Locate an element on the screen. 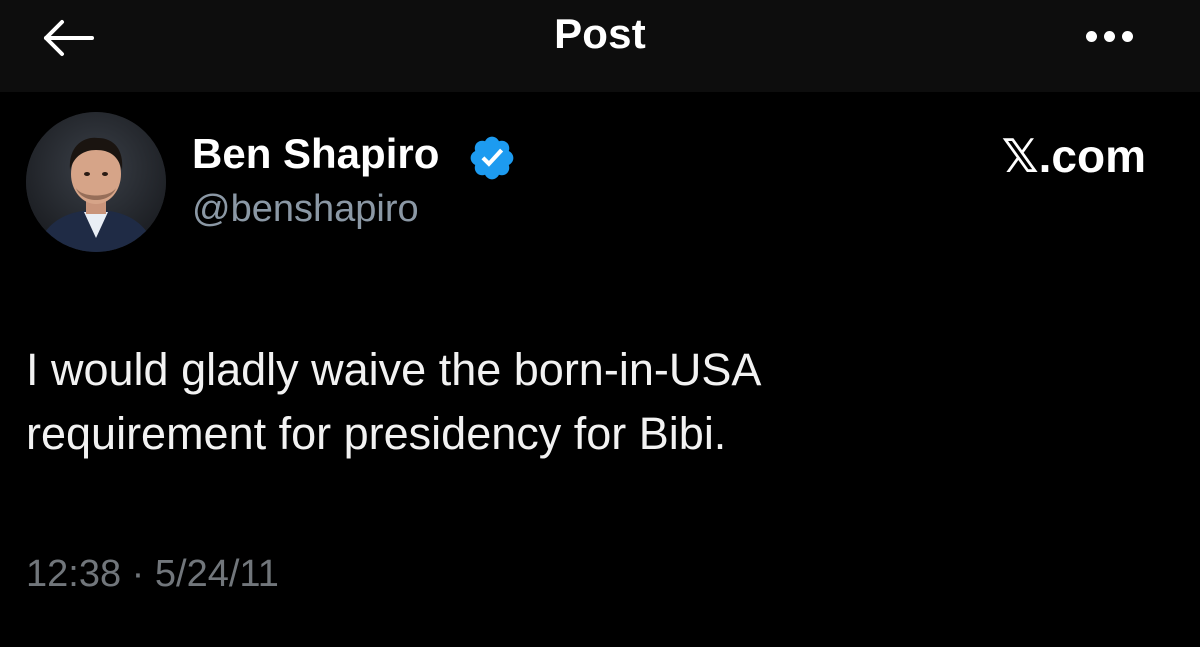 This screenshot has height=647, width=1200. avatar is located at coordinates (96, 182).